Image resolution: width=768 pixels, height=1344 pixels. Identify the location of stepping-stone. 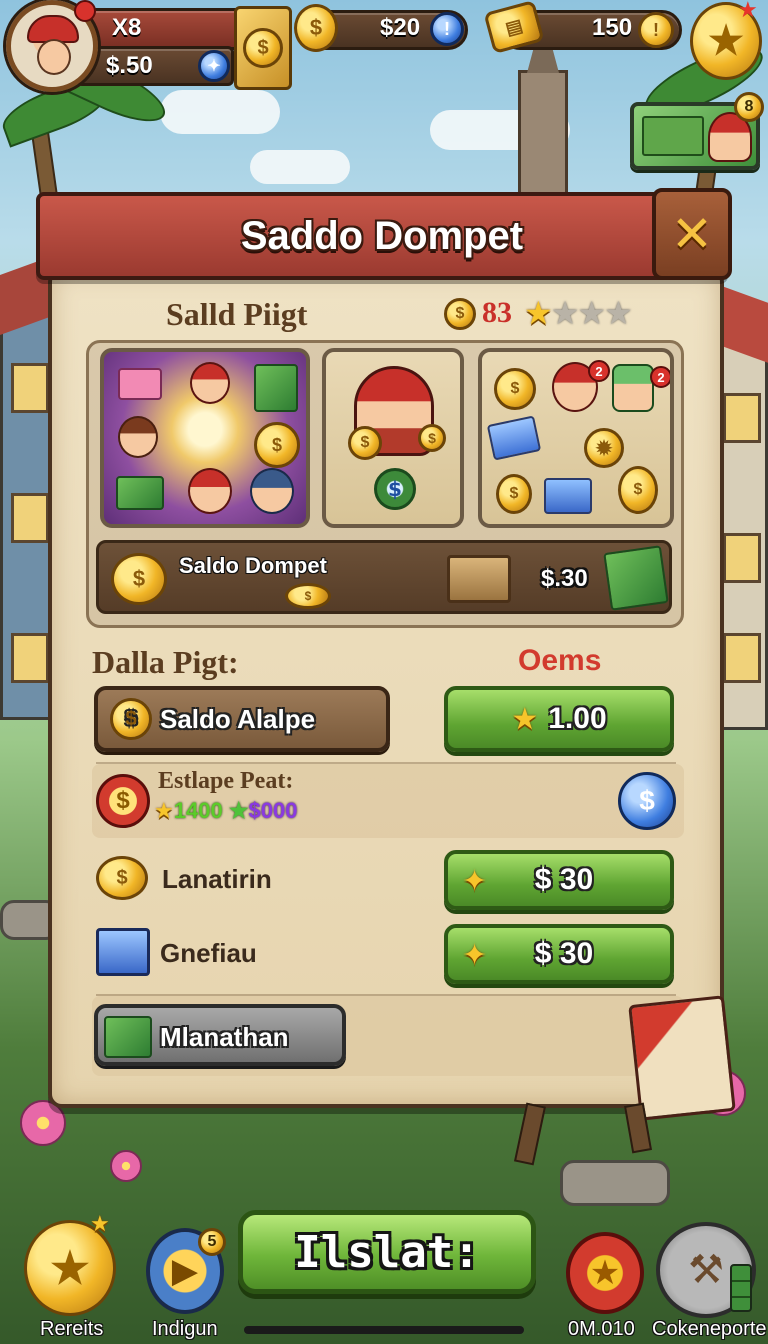
(615, 1183).